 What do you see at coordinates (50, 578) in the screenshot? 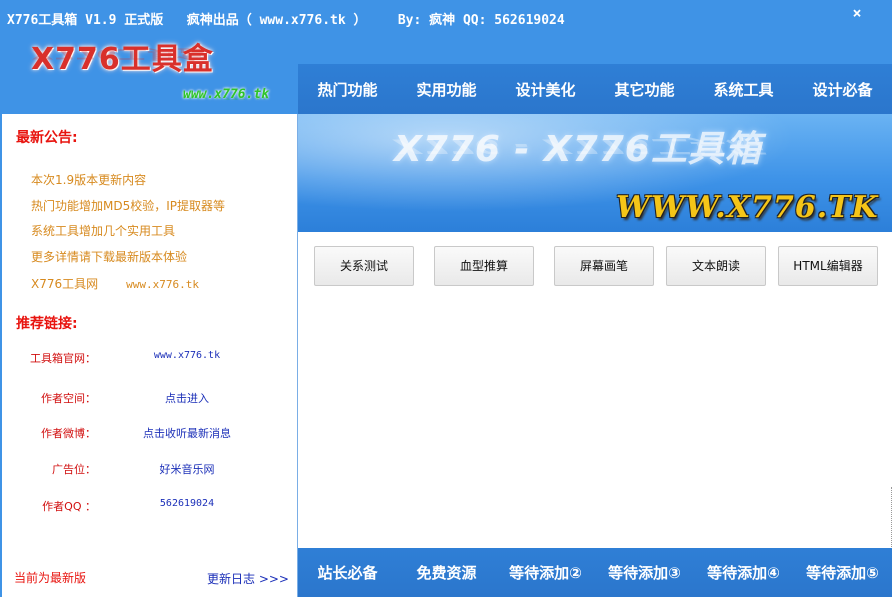
I see `version-status: 当前为最新版` at bounding box center [50, 578].